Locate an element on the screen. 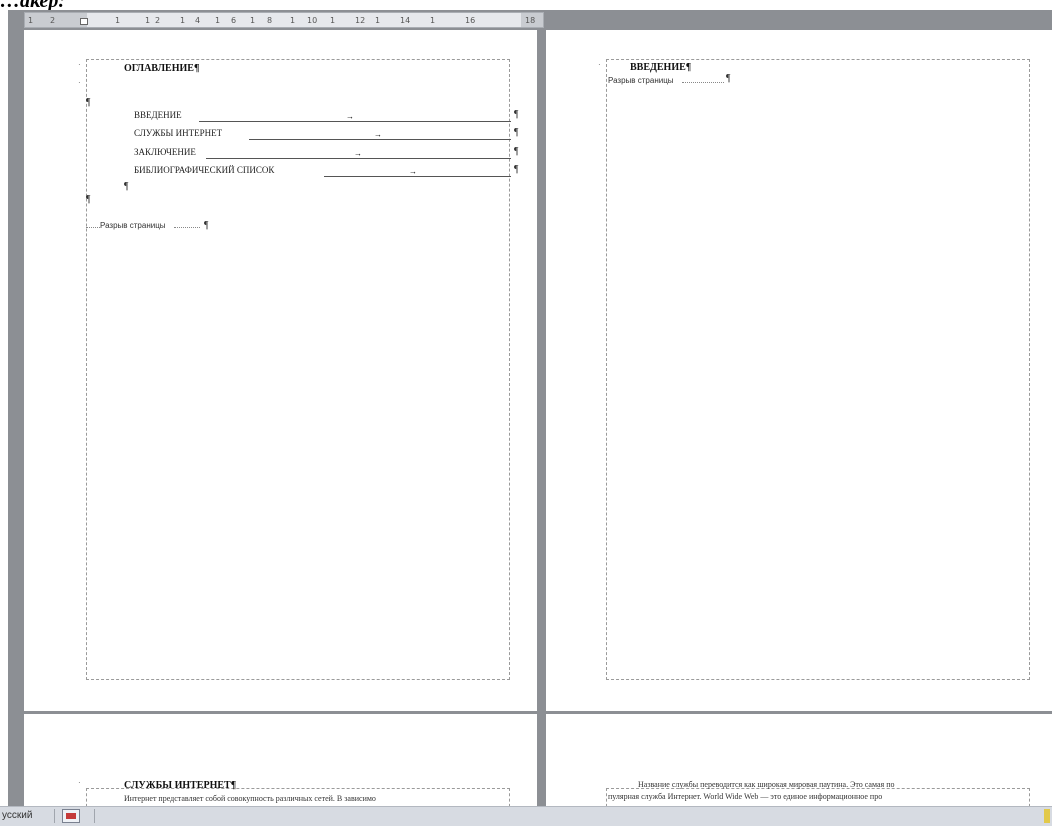 The height and width of the screenshot is (826, 1052). ruler-tick: 4 is located at coordinates (198, 20).